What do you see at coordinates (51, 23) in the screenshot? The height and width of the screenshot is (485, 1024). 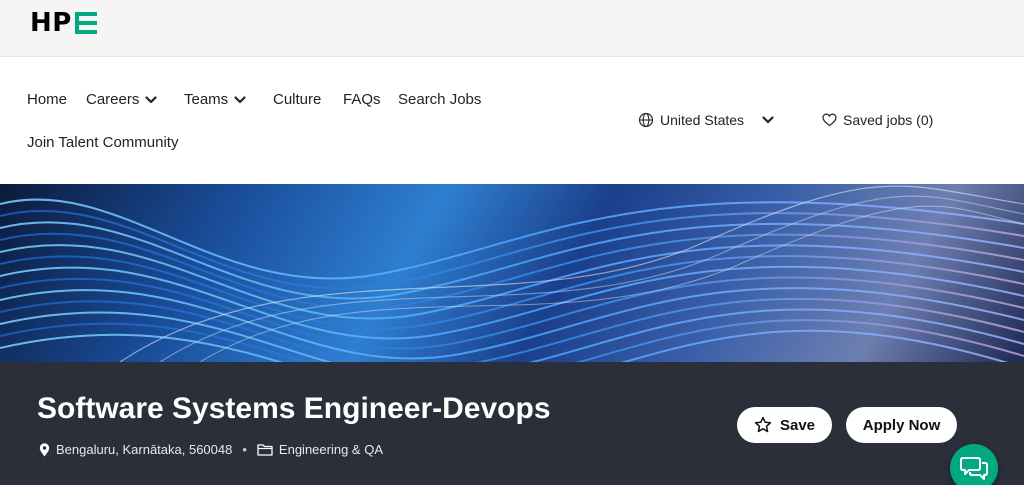 I see `logo-text: HP` at bounding box center [51, 23].